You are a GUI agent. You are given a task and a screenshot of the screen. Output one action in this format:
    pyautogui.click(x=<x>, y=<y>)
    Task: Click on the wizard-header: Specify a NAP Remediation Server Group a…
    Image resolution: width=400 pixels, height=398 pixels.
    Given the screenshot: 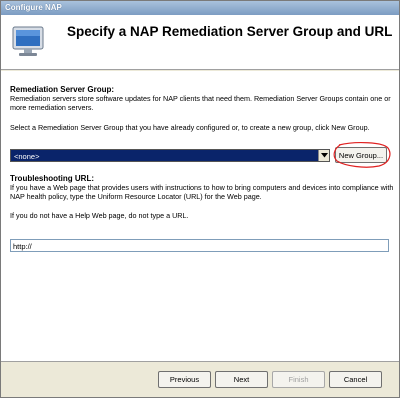 What is the action you would take?
    pyautogui.click(x=200, y=42)
    